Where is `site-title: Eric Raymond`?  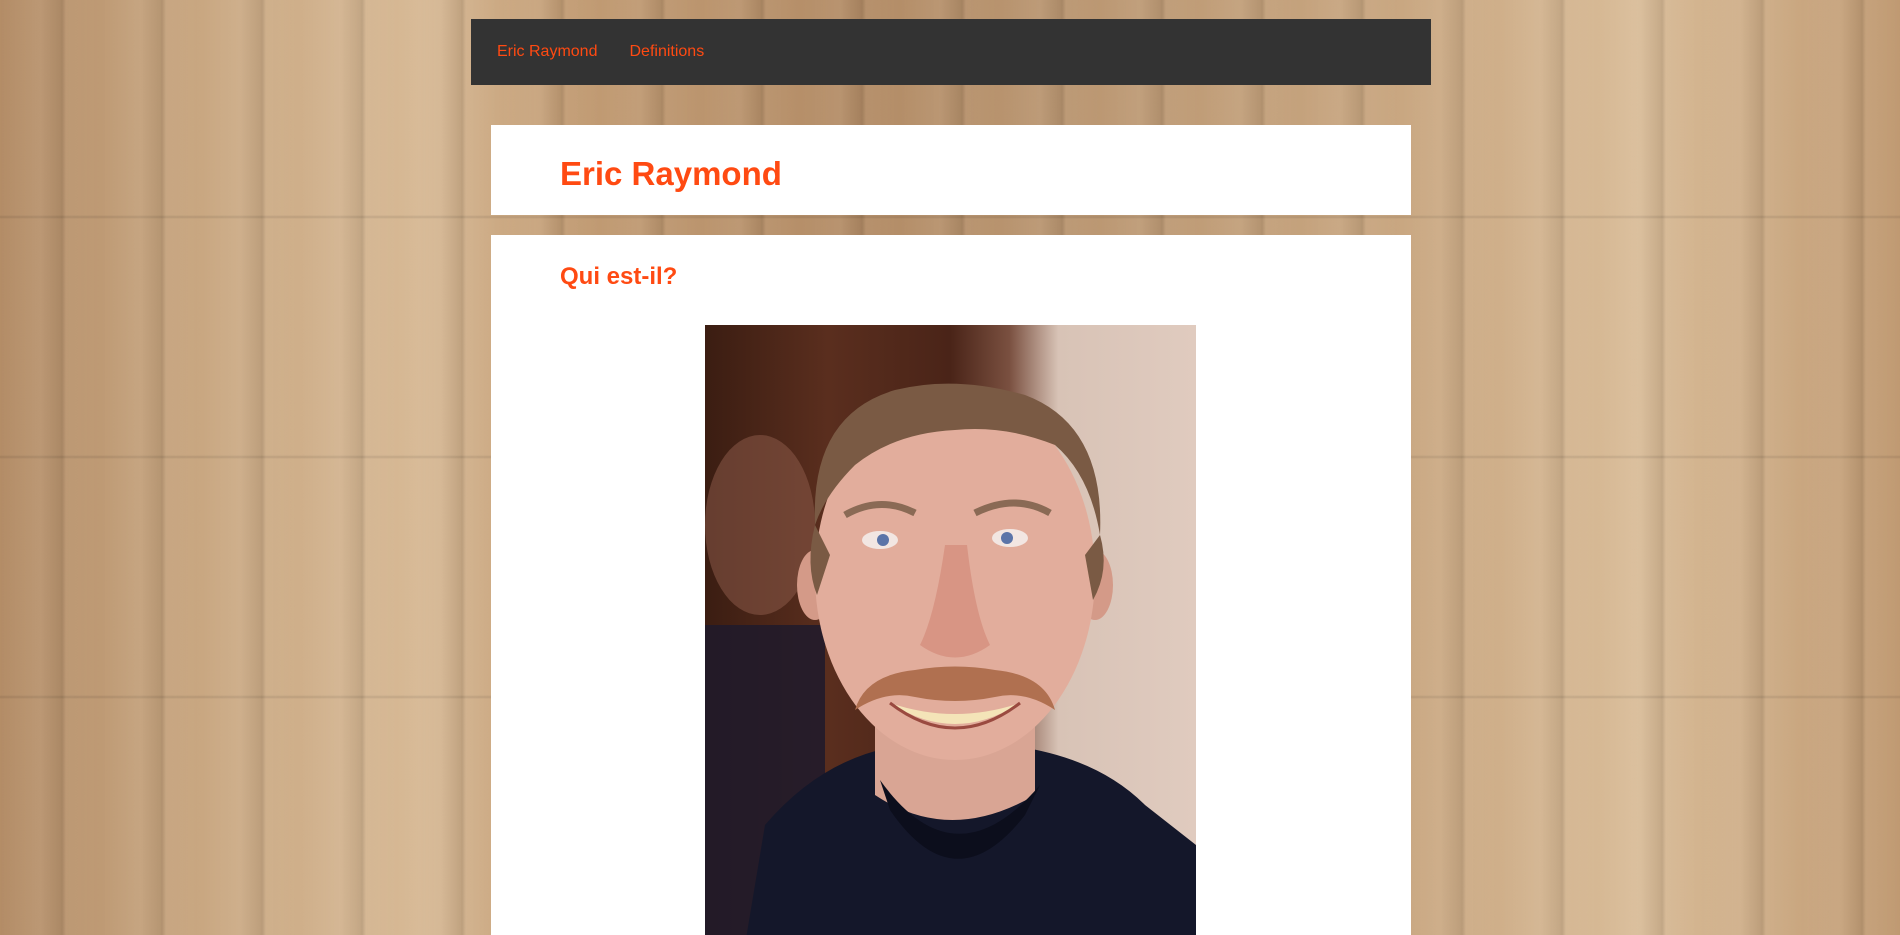 site-title: Eric Raymond is located at coordinates (671, 174).